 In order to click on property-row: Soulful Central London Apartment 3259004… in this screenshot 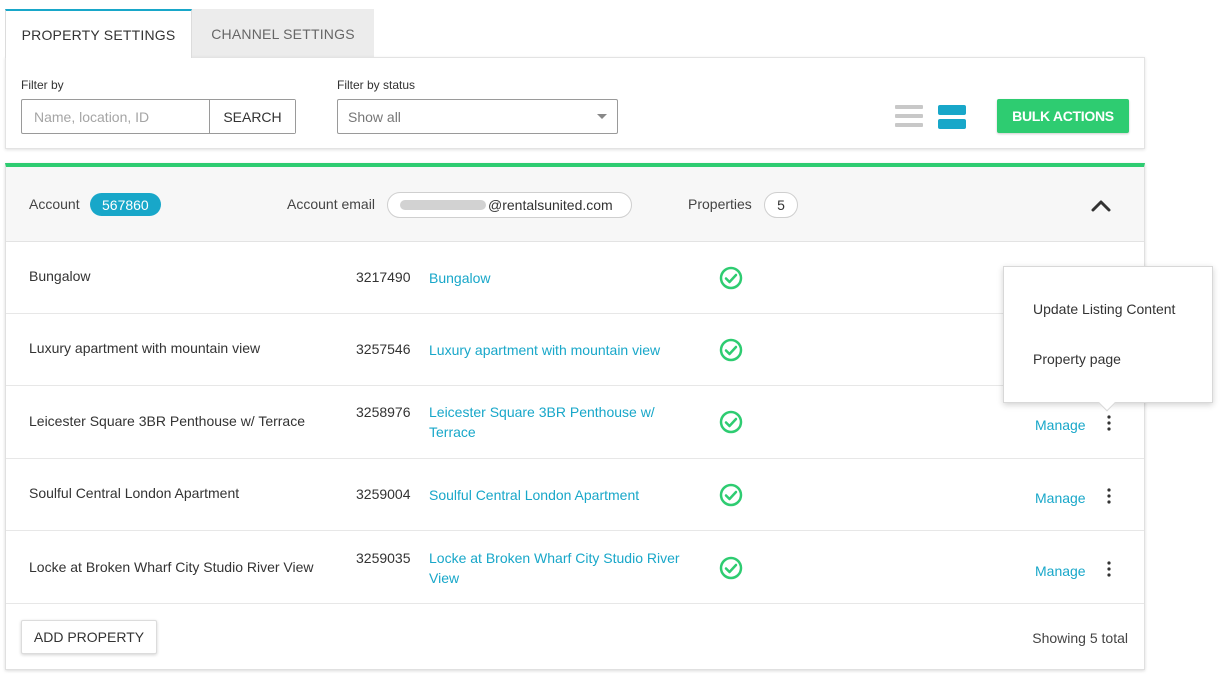, I will do `click(575, 495)`.